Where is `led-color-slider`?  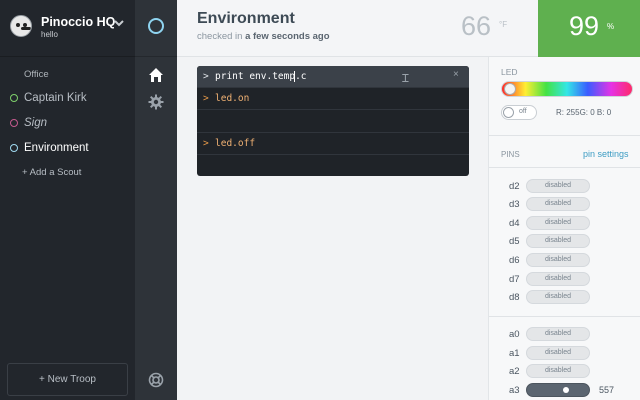
led-color-slider is located at coordinates (567, 89).